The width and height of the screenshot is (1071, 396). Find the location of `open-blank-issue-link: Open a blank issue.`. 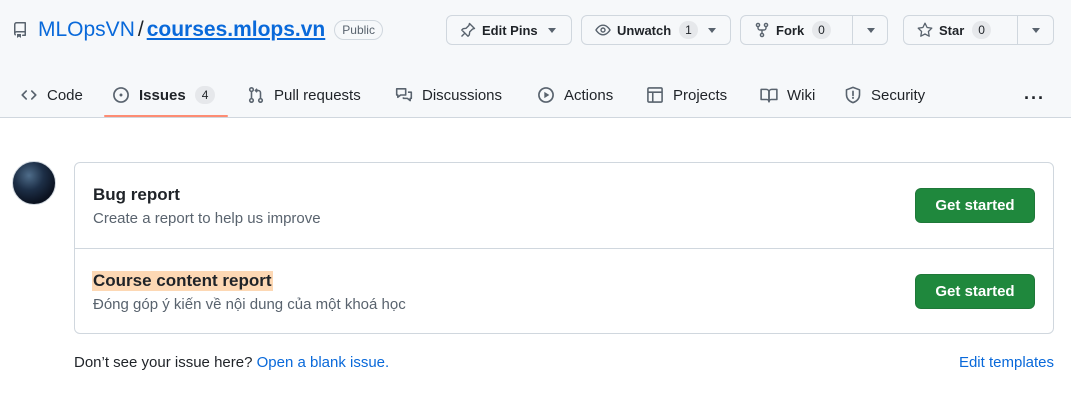

open-blank-issue-link: Open a blank issue. is located at coordinates (323, 362).